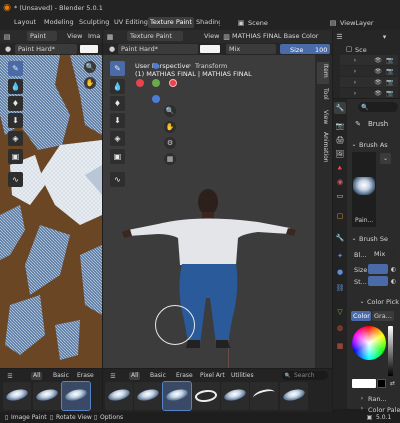  What do you see at coordinates (392, 383) in the screenshot?
I see `swap-colors-icon: ⇄` at bounding box center [392, 383].